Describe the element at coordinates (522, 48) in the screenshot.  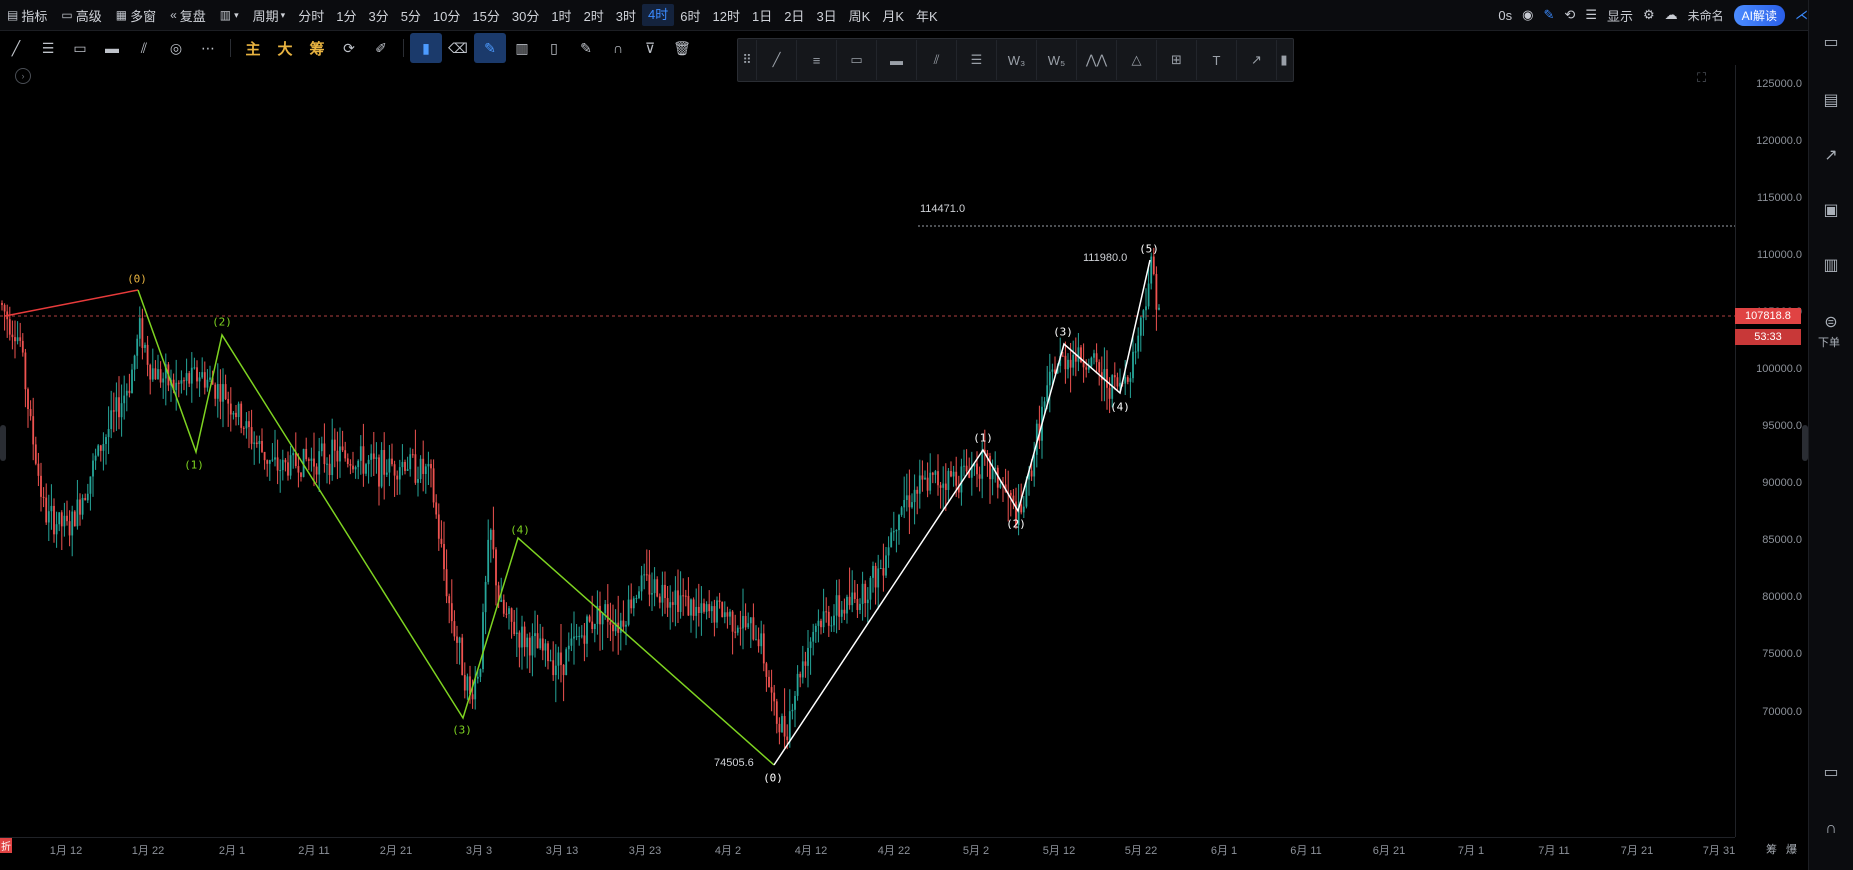
I see `candles-icon: ▥` at that location.